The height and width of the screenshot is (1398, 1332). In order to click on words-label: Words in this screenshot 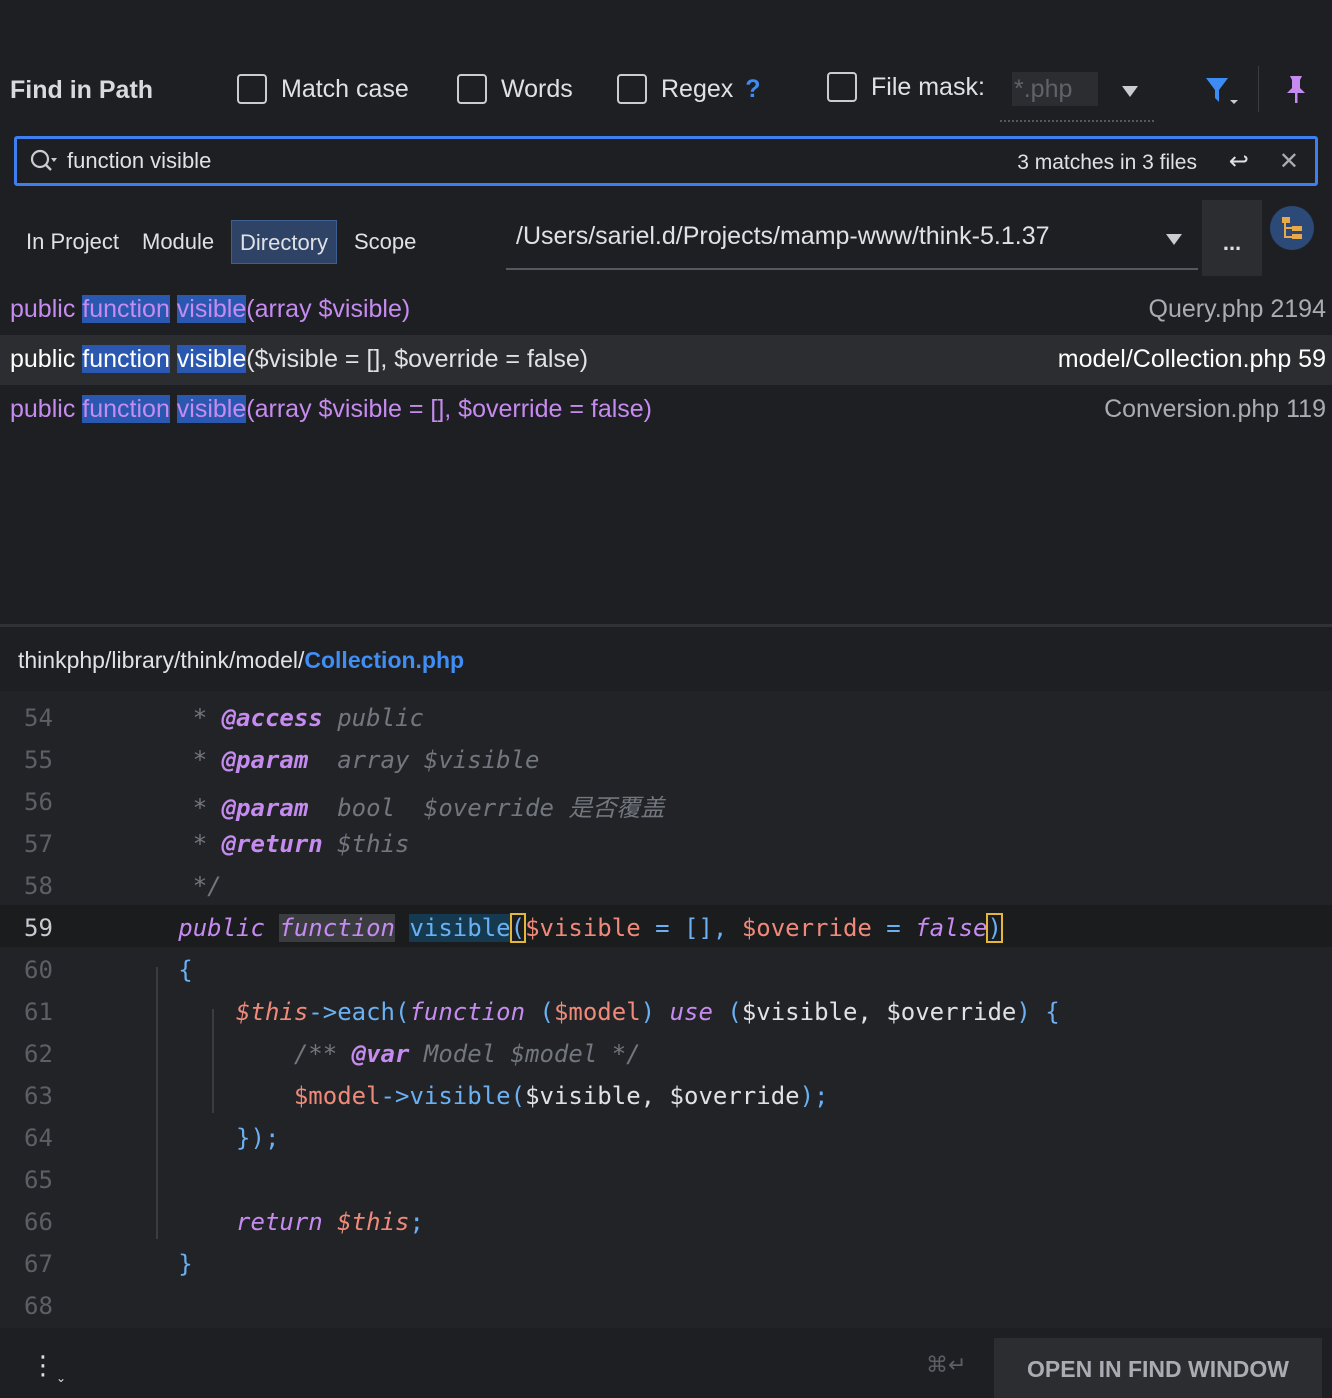, I will do `click(537, 88)`.